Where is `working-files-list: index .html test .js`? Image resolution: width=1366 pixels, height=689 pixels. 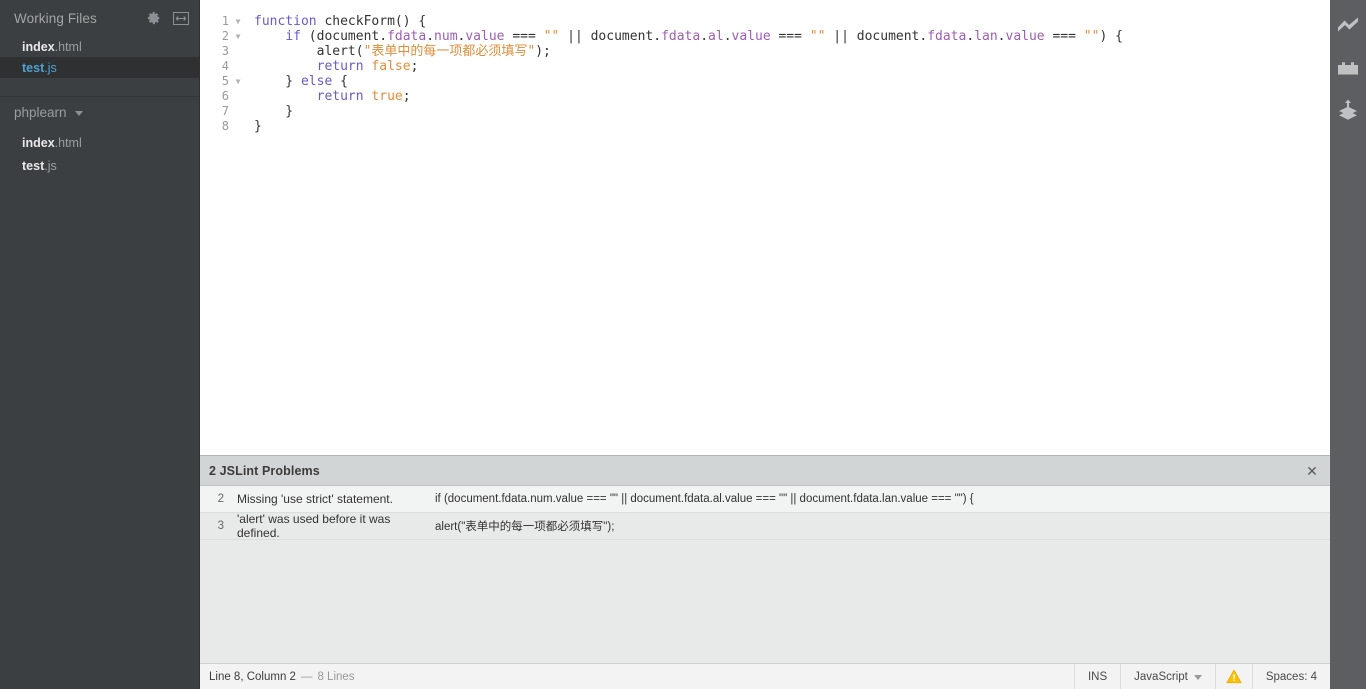 working-files-list: index .html test .js is located at coordinates (99, 57).